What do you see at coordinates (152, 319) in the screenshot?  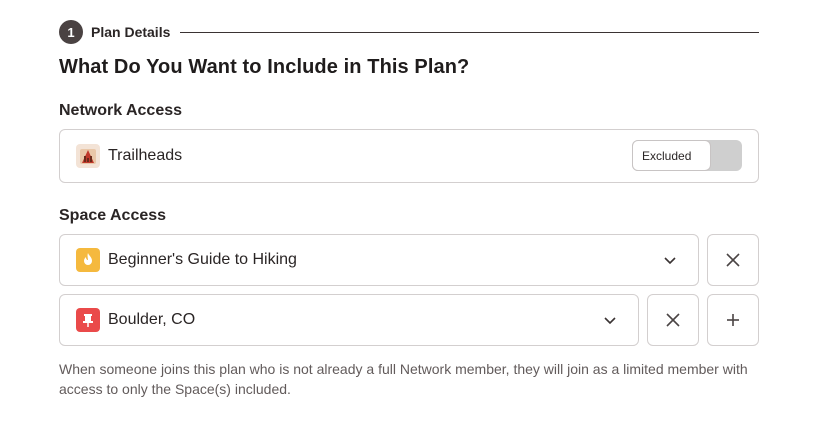 I see `space-name: Boulder, CO` at bounding box center [152, 319].